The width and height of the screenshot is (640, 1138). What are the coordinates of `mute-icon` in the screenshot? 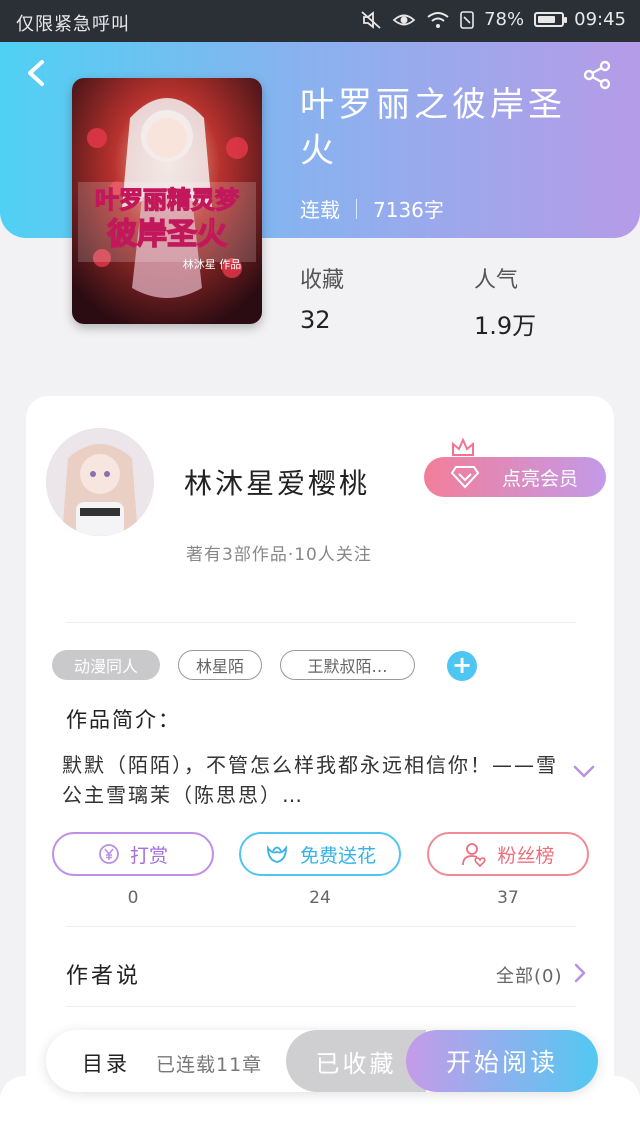 It's located at (371, 19).